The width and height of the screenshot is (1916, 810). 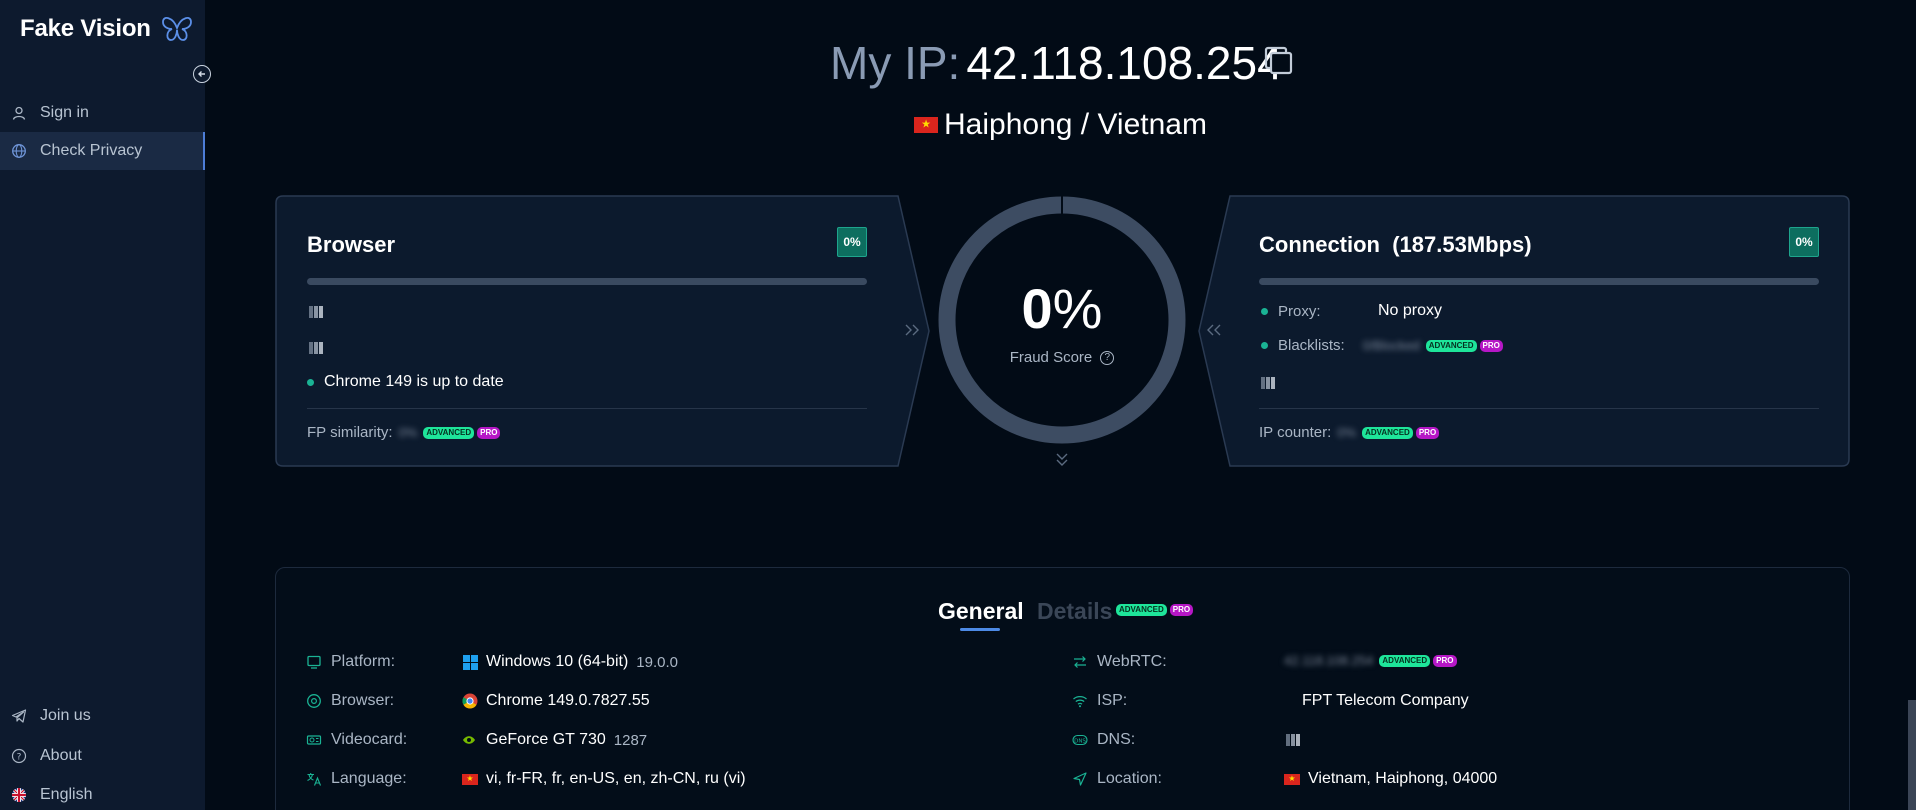 What do you see at coordinates (64, 112) in the screenshot?
I see `sidebar-item-label: Sign in` at bounding box center [64, 112].